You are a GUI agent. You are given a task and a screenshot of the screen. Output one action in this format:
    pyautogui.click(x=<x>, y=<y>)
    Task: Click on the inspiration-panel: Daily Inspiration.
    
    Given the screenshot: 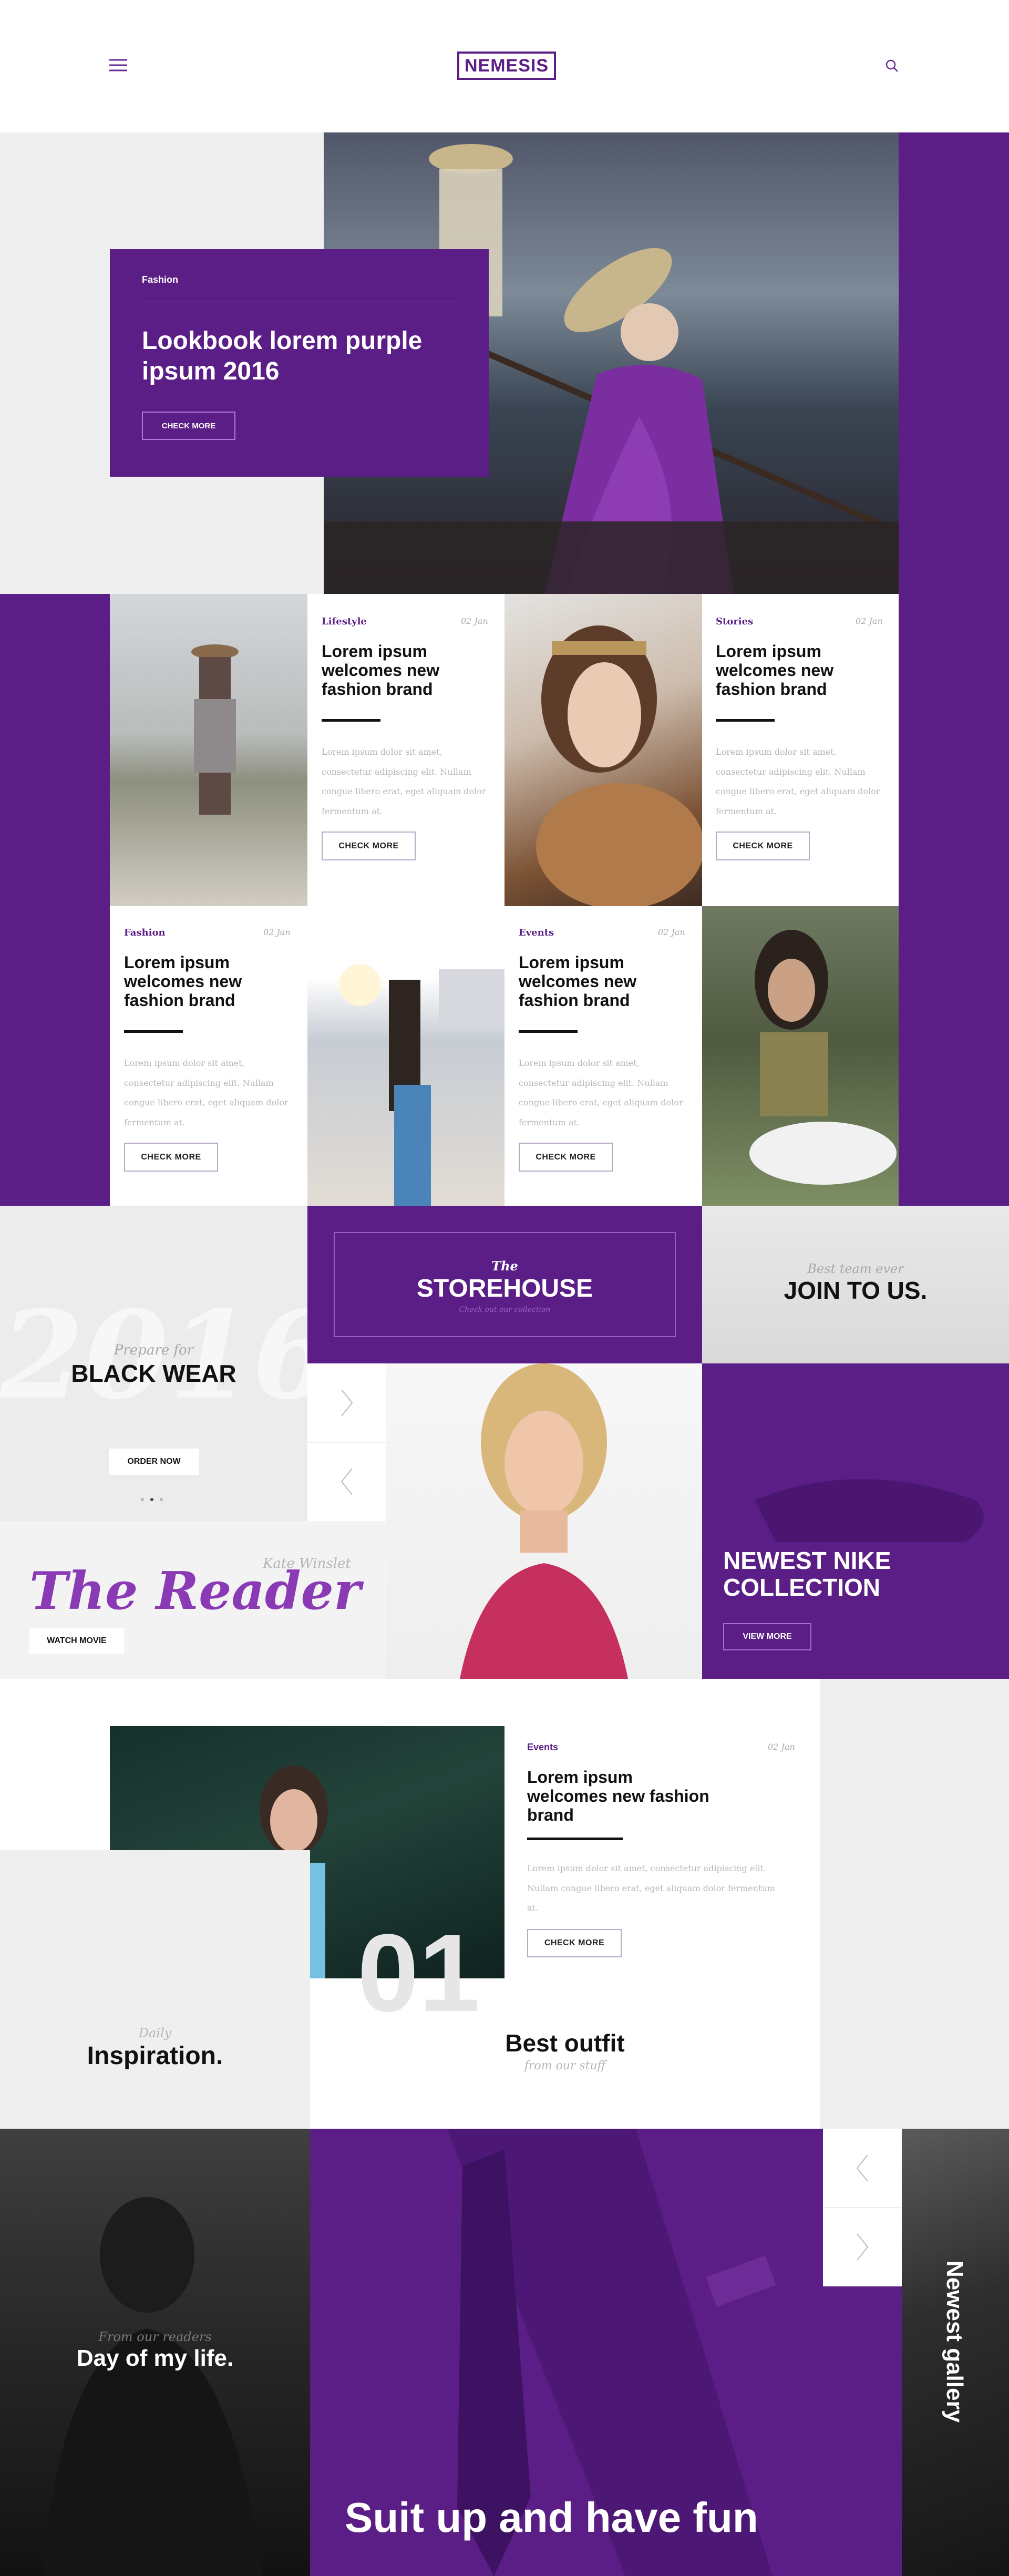 What is the action you would take?
    pyautogui.click(x=155, y=1989)
    